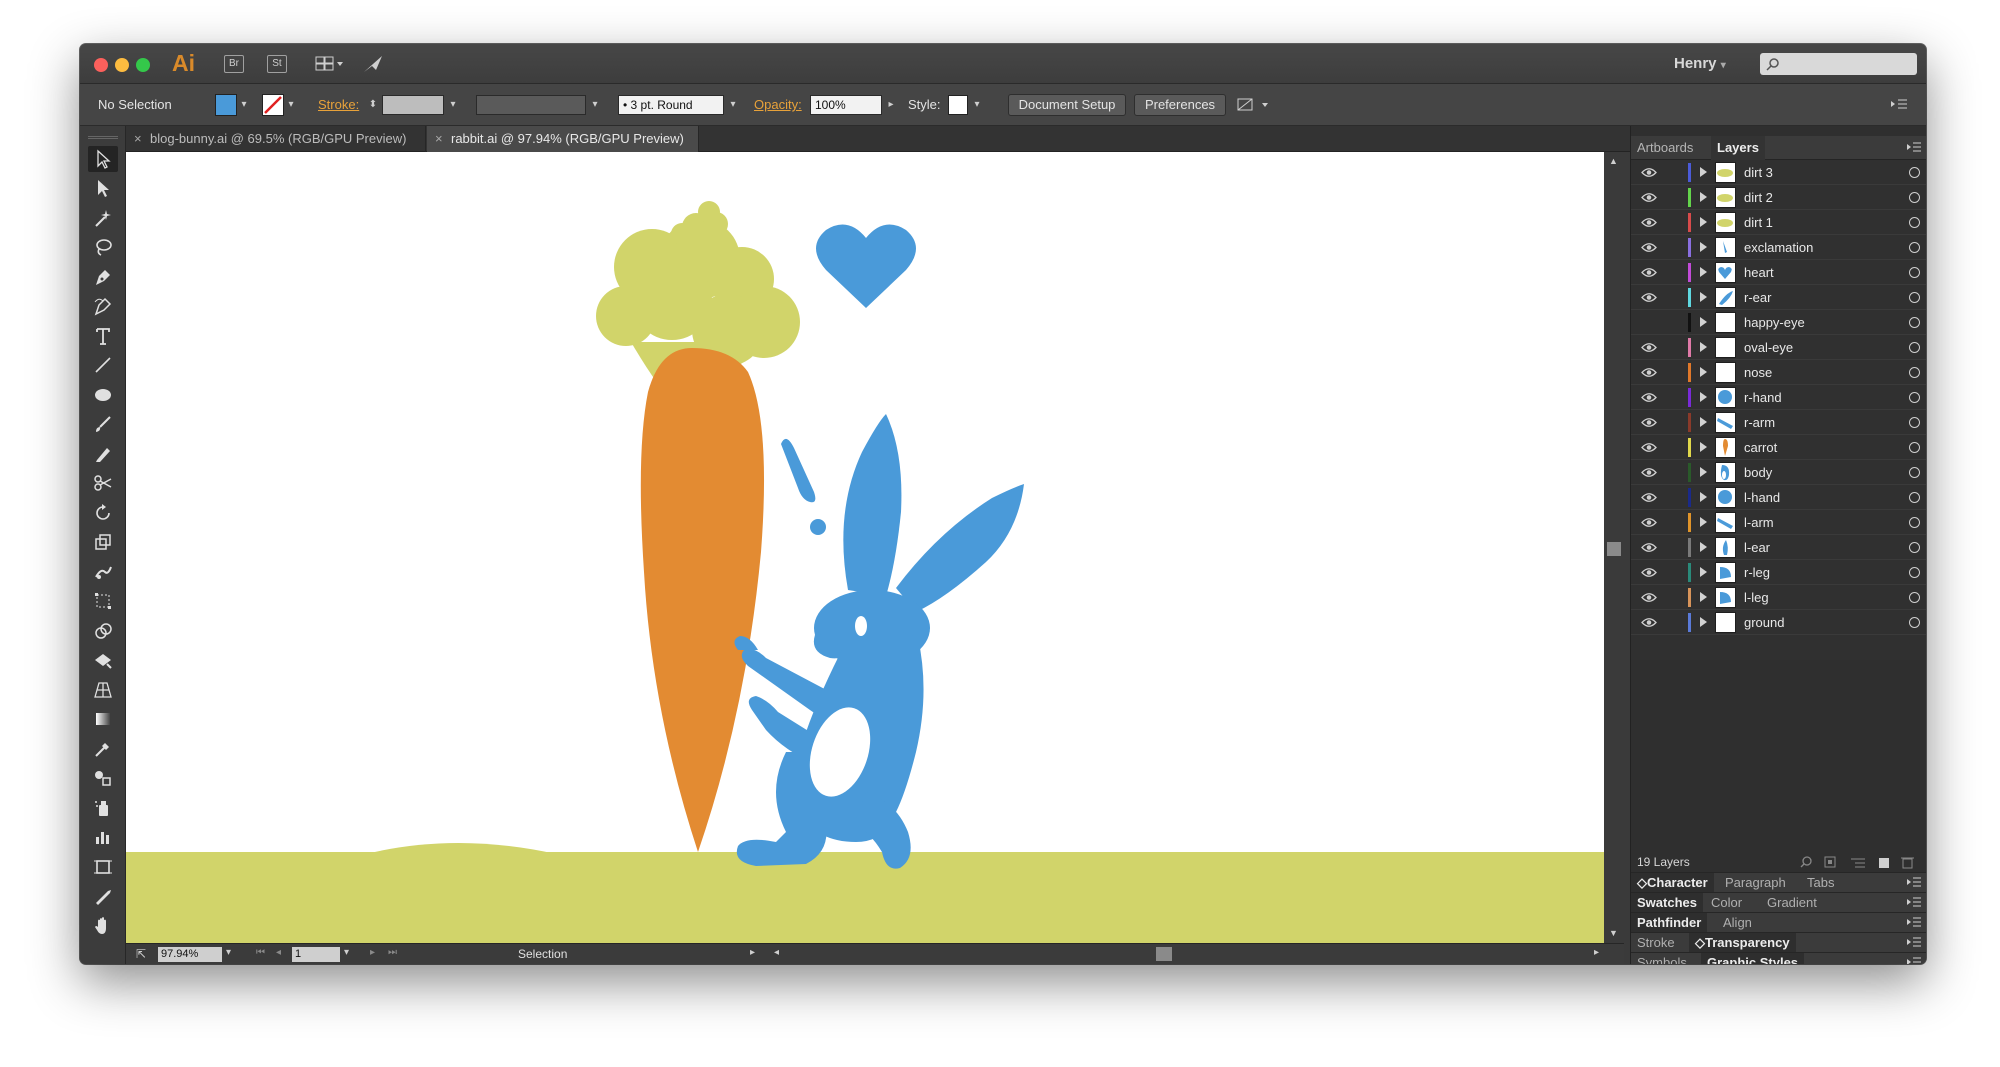 The width and height of the screenshot is (2000, 1067). What do you see at coordinates (413, 105) in the screenshot?
I see `stroke-weight-input` at bounding box center [413, 105].